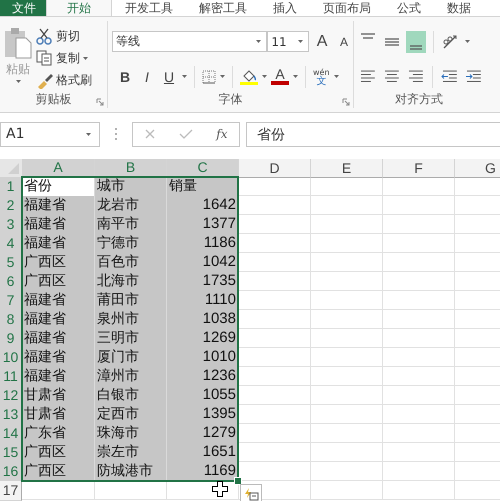  Describe the element at coordinates (11, 396) in the screenshot. I see `row-header: 12` at that location.